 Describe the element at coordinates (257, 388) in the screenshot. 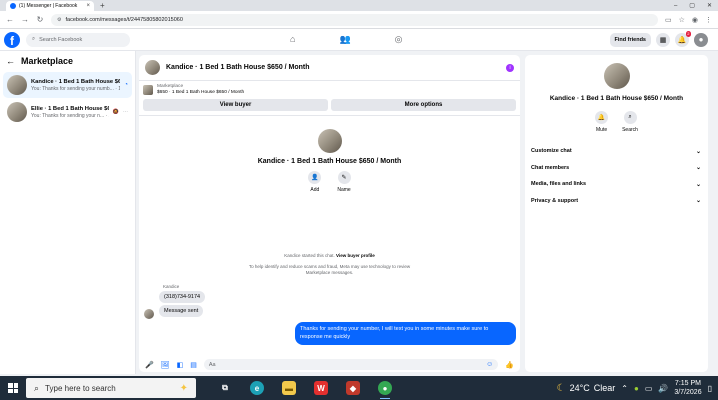

I see `edge-browser-icon: e` at that location.